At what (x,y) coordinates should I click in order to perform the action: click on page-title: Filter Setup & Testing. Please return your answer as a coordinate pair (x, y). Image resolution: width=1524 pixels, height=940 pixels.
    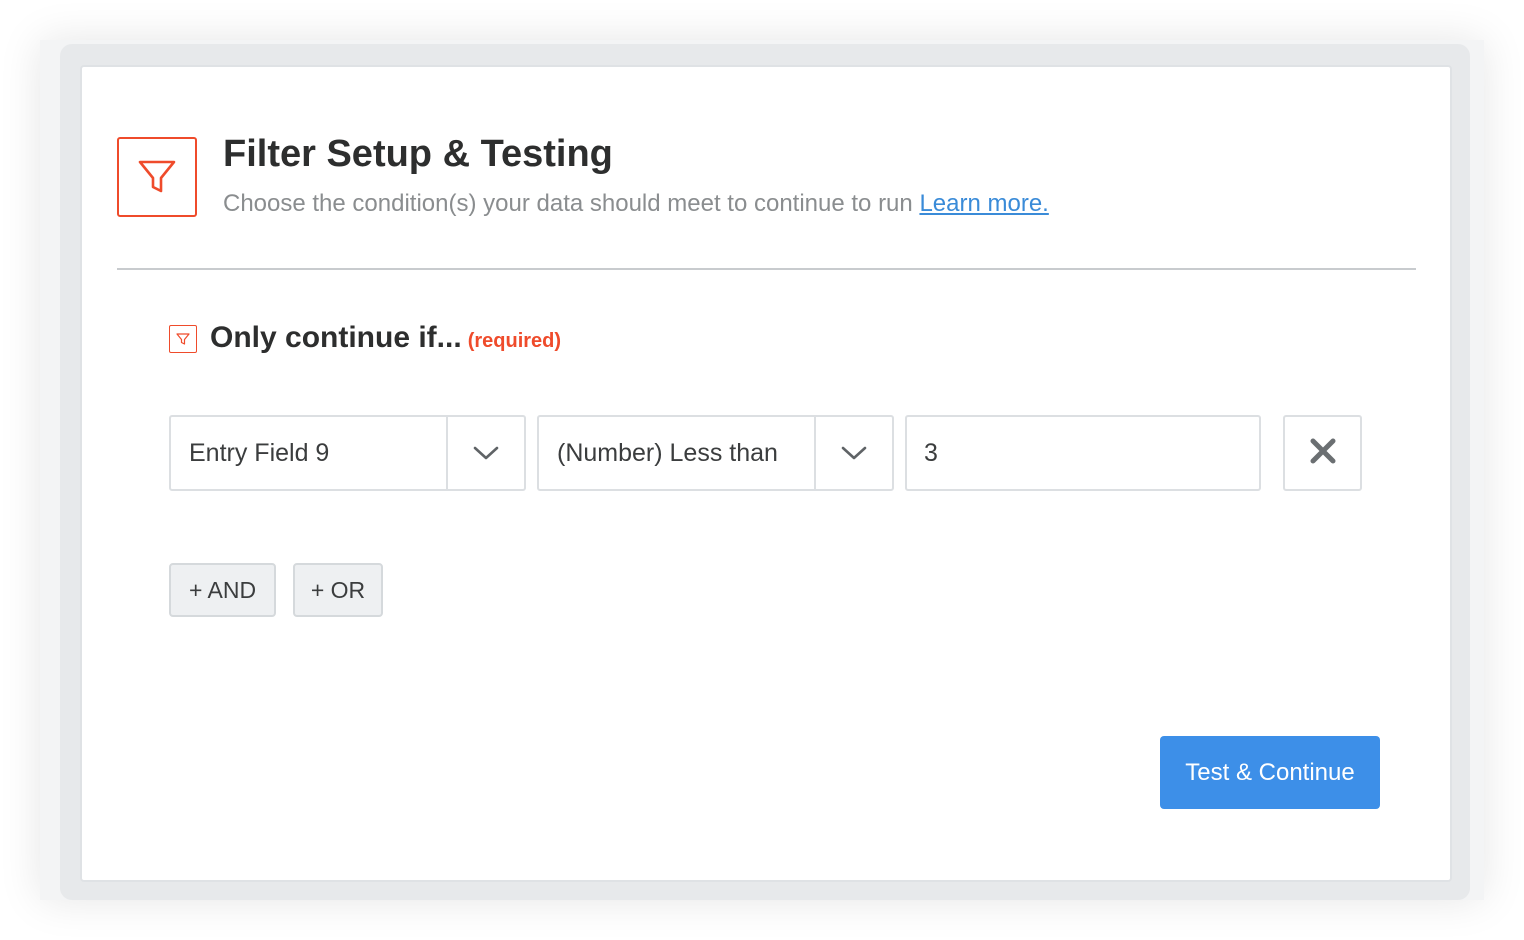
    Looking at the image, I should click on (418, 154).